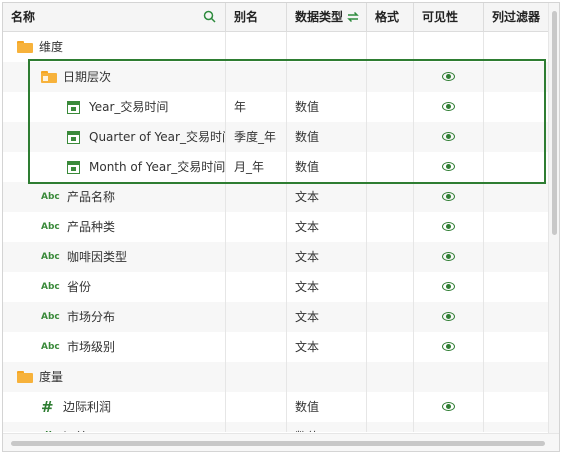 The height and width of the screenshot is (456, 564). I want to click on vertical-scrollbar, so click(553, 218).